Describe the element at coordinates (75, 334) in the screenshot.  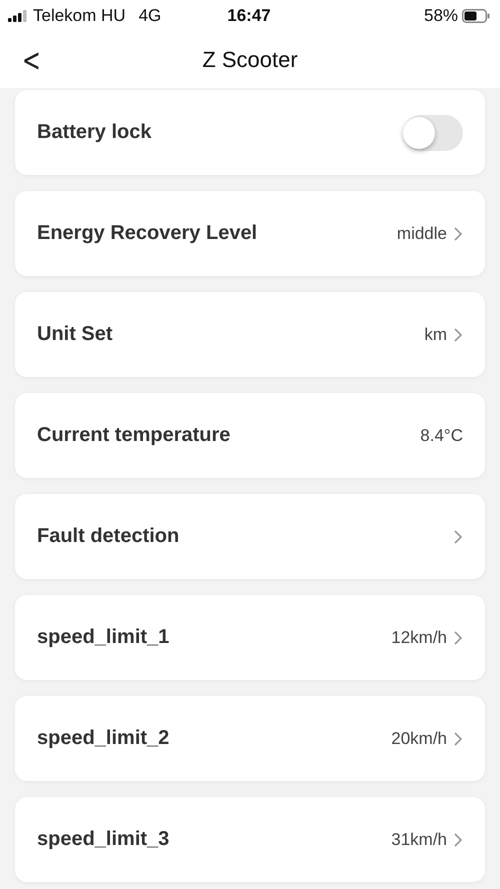
I see `setting-label: Unit Set` at that location.